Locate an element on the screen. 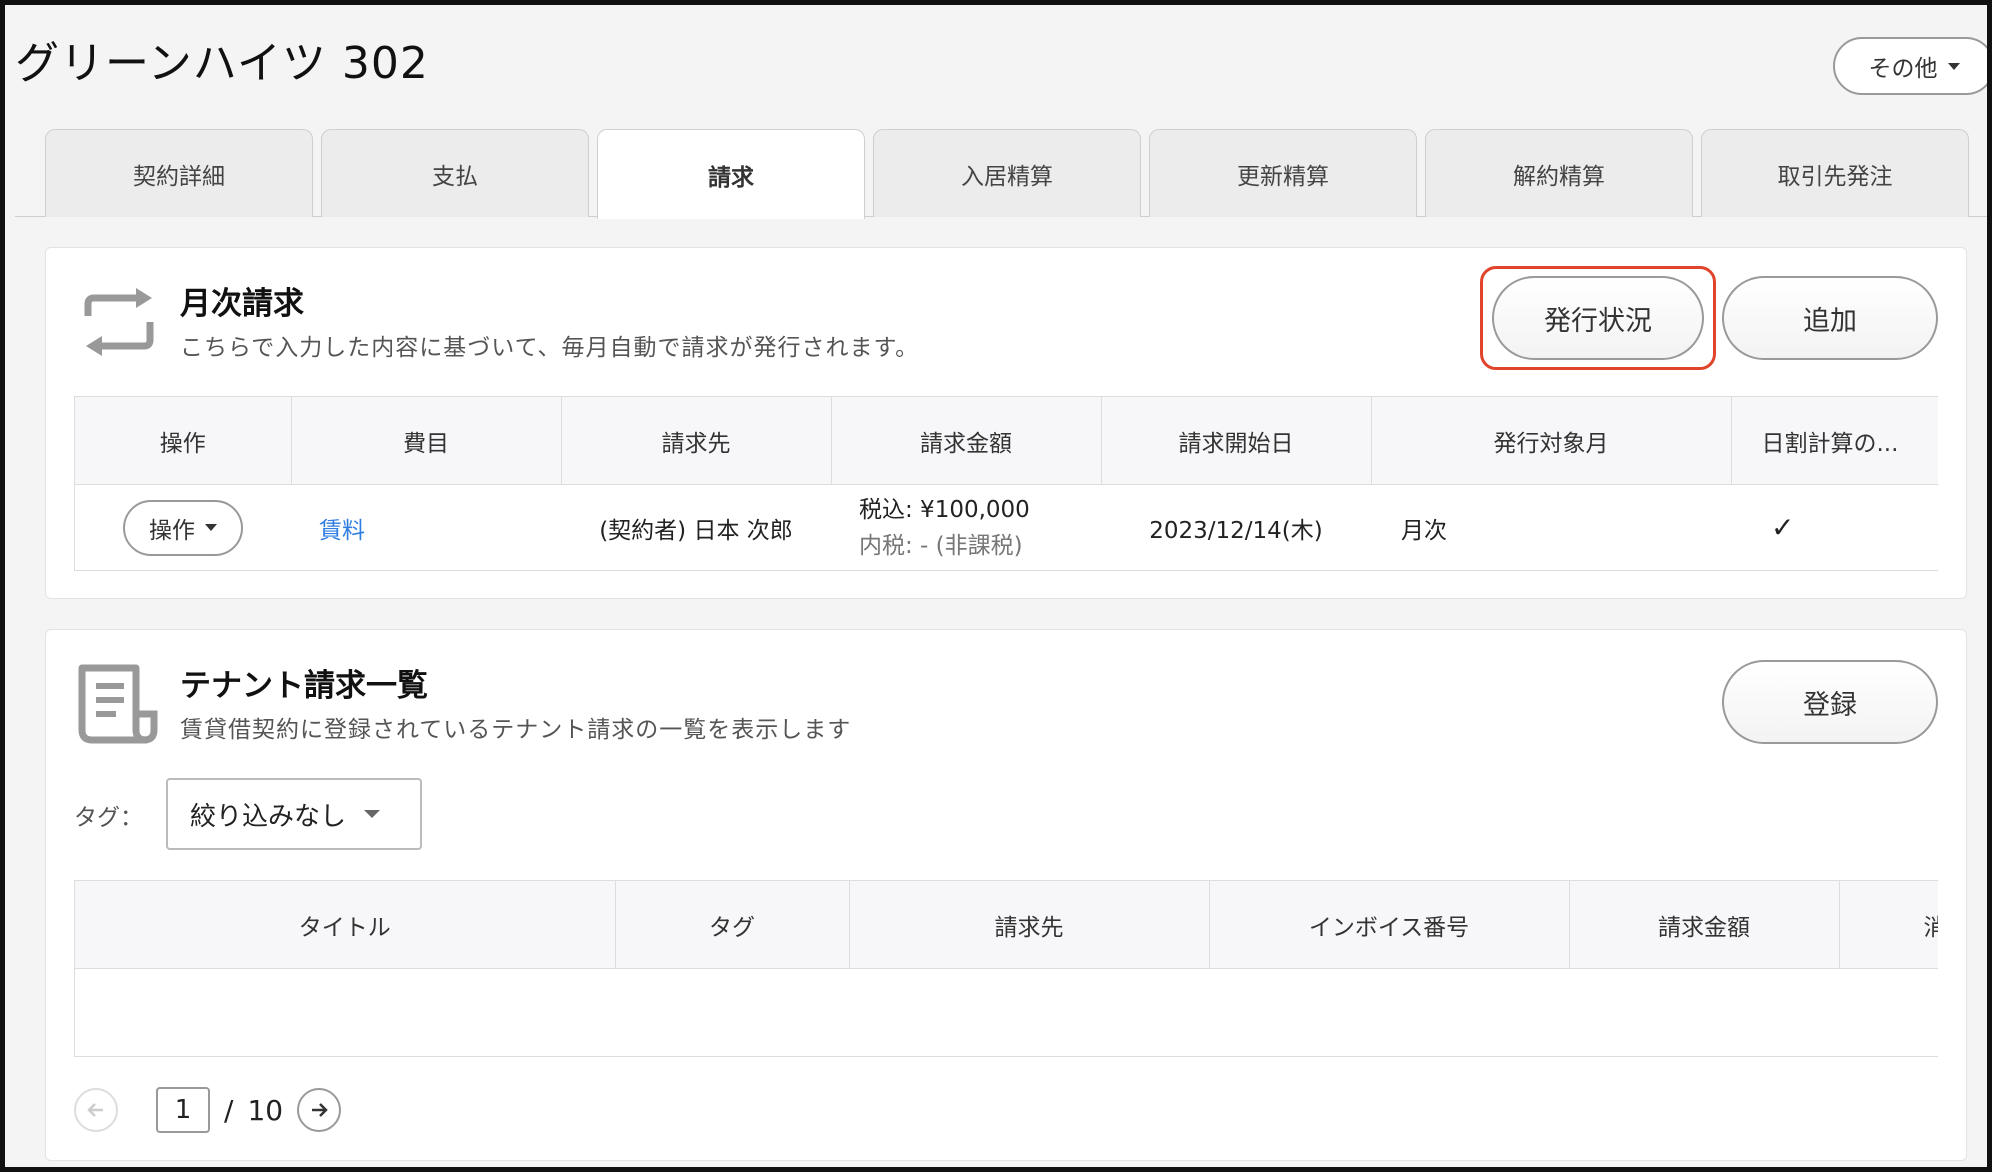 This screenshot has width=1992, height=1172. tag-filter-select: 絞り込みなし is located at coordinates (294, 814).